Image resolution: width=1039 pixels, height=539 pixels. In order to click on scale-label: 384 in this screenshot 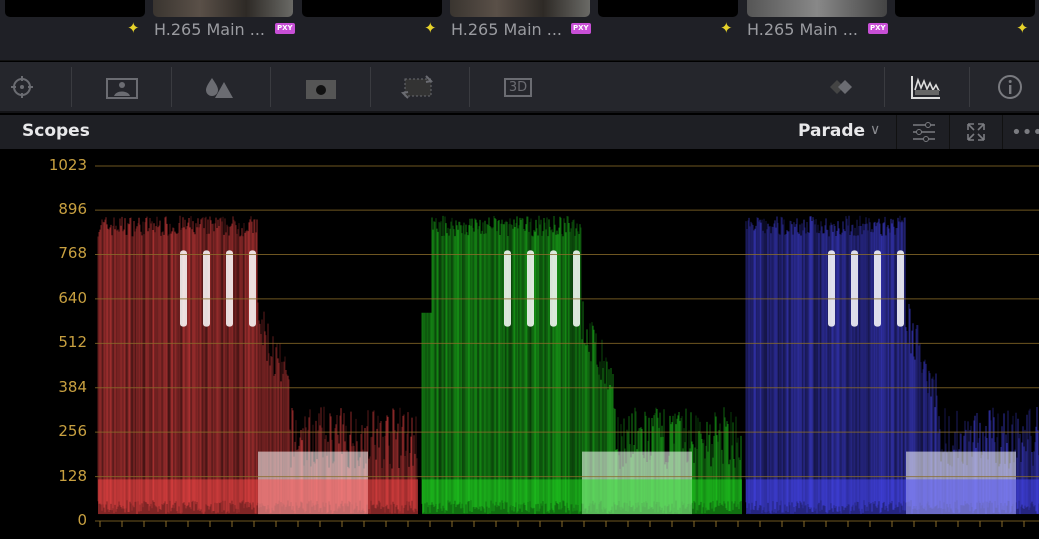, I will do `click(72, 386)`.